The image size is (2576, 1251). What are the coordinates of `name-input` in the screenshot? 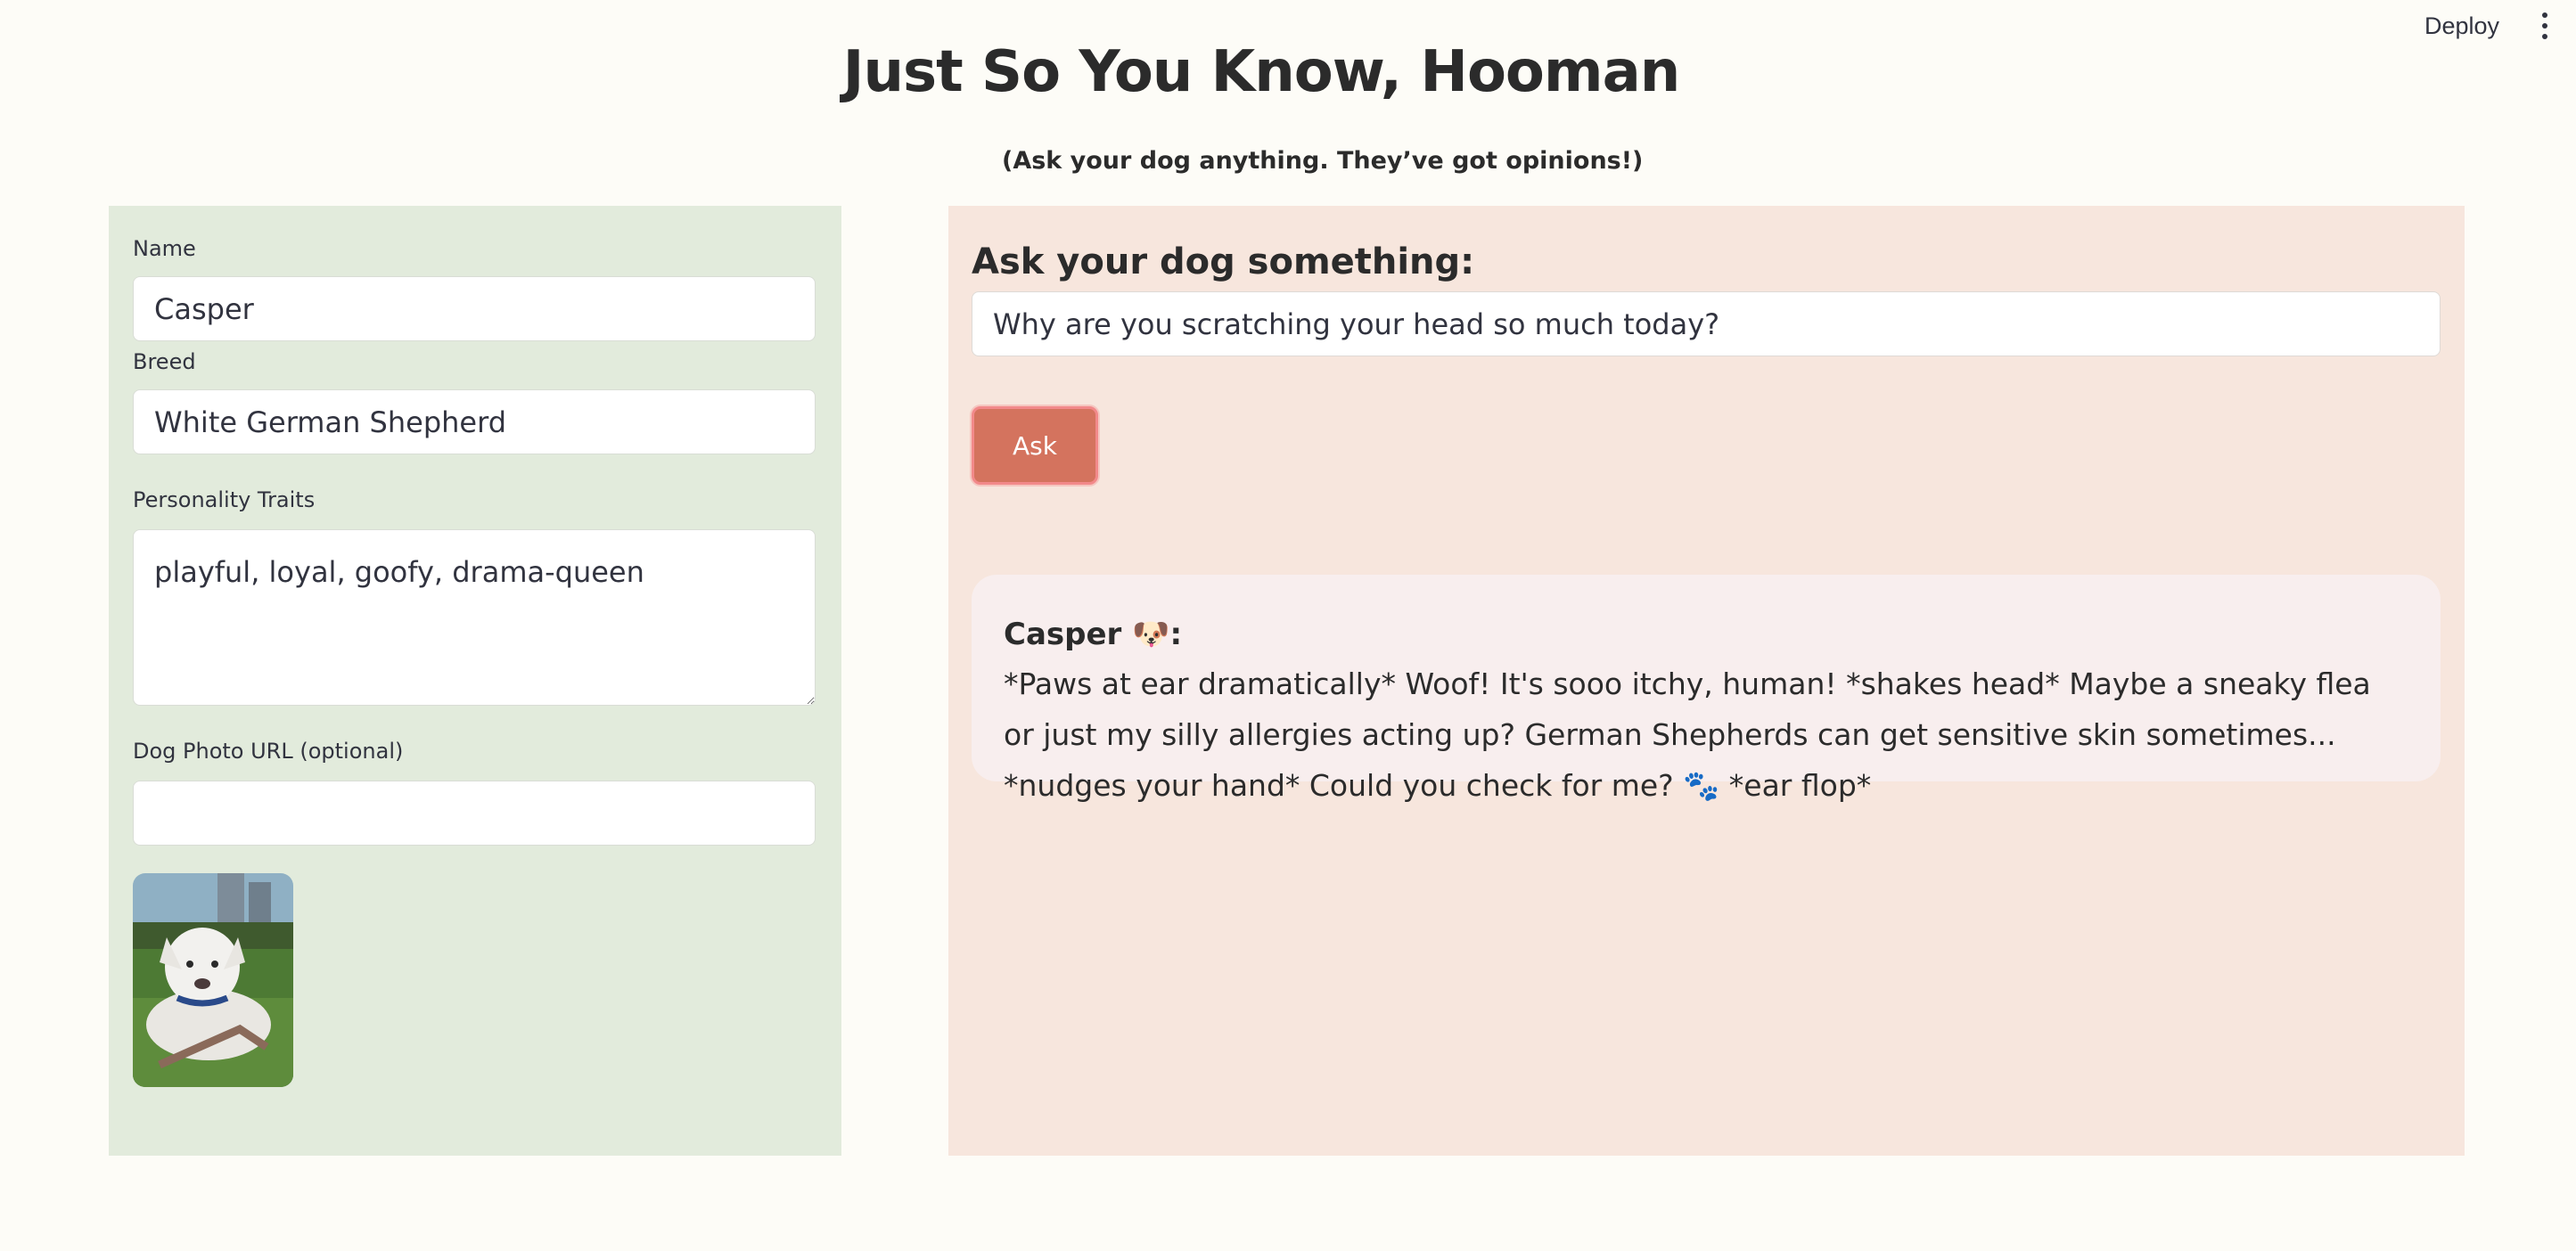 It's located at (474, 308).